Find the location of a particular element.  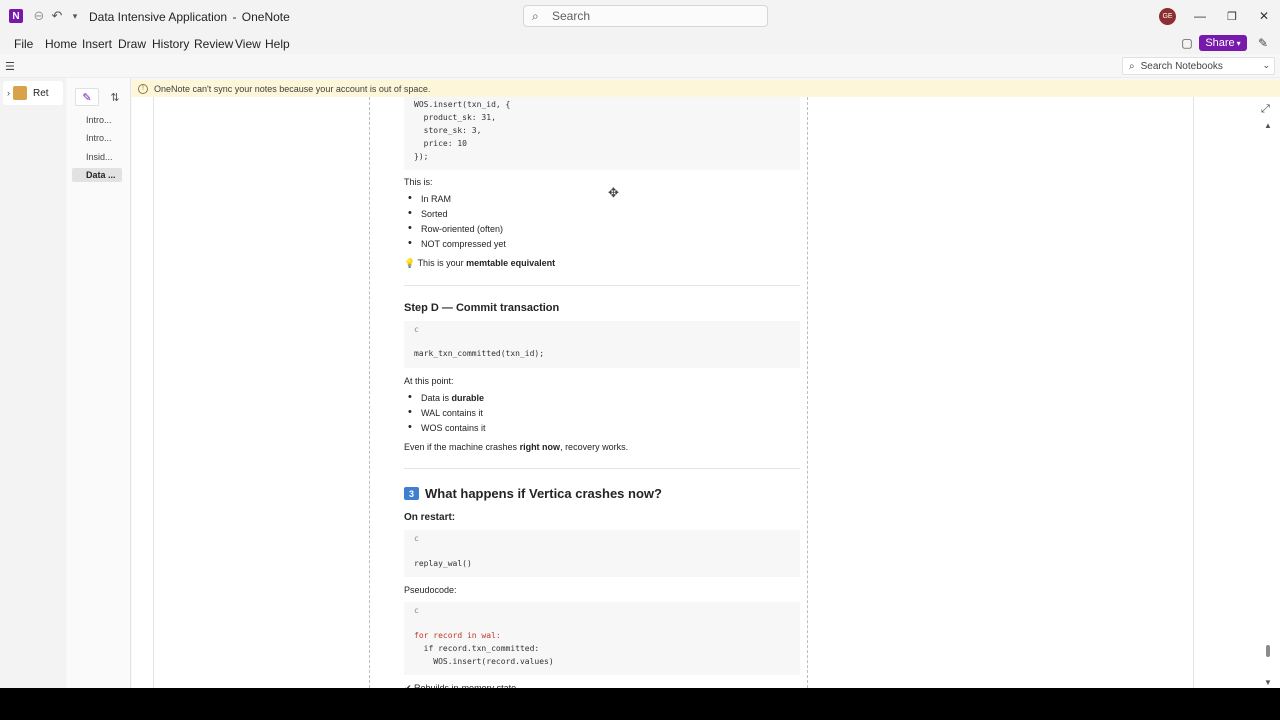

window-title: Data Intensive Application - OneNote is located at coordinates (189, 17).